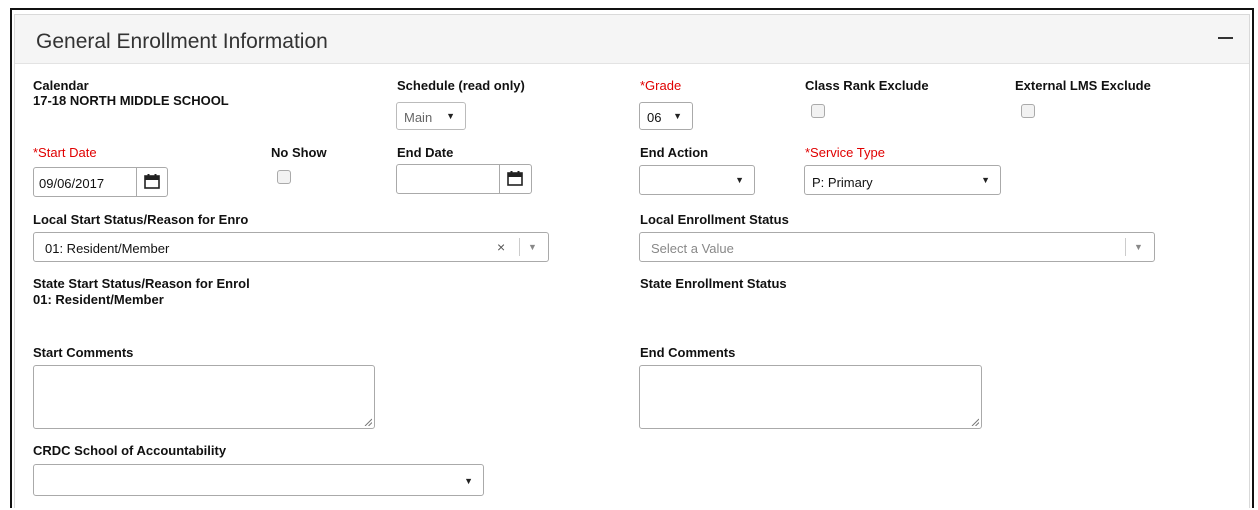  Describe the element at coordinates (98, 299) in the screenshot. I see `state-start-status-value: 01: Resident/Member` at that location.